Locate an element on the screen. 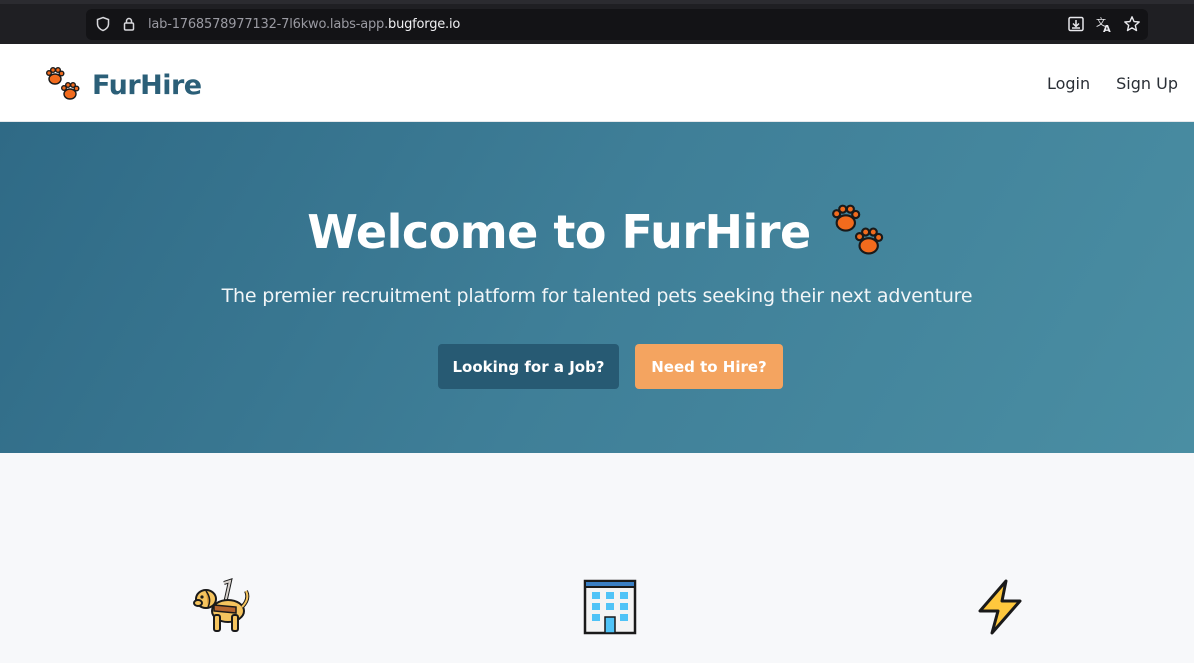  paw-top is located at coordinates (55, 76).